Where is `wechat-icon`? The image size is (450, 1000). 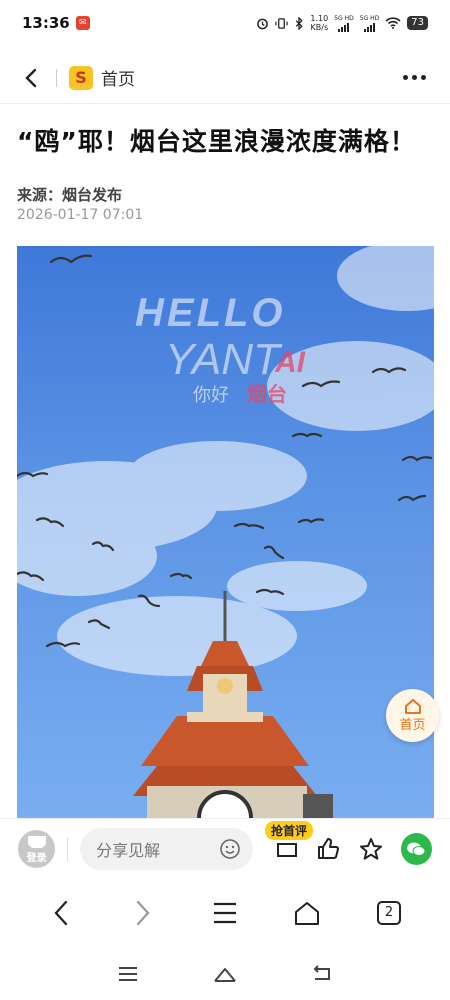 wechat-icon is located at coordinates (416, 849).